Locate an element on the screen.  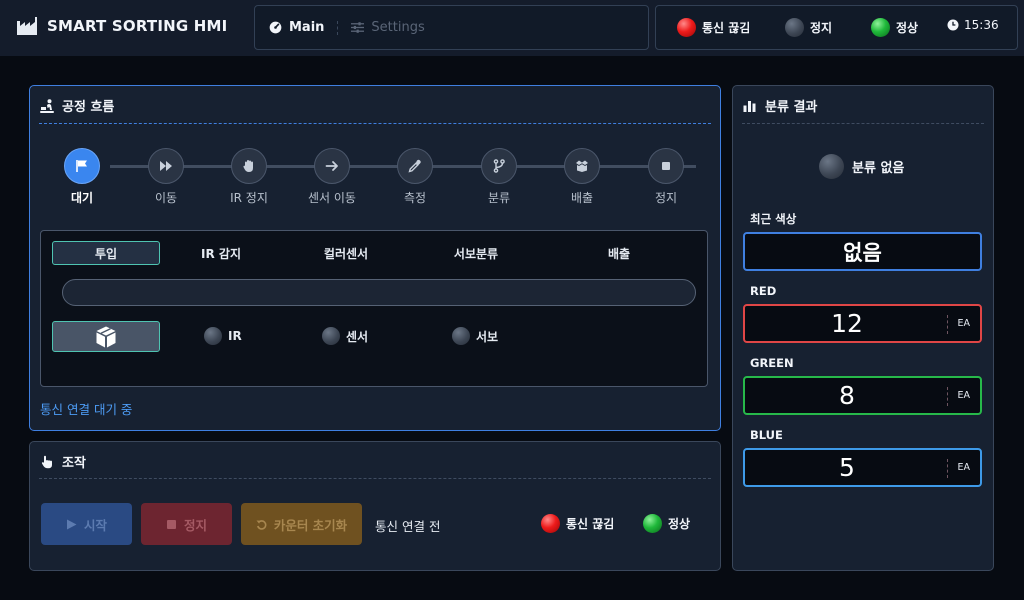
blue-count-label: BLUE is located at coordinates (766, 435).